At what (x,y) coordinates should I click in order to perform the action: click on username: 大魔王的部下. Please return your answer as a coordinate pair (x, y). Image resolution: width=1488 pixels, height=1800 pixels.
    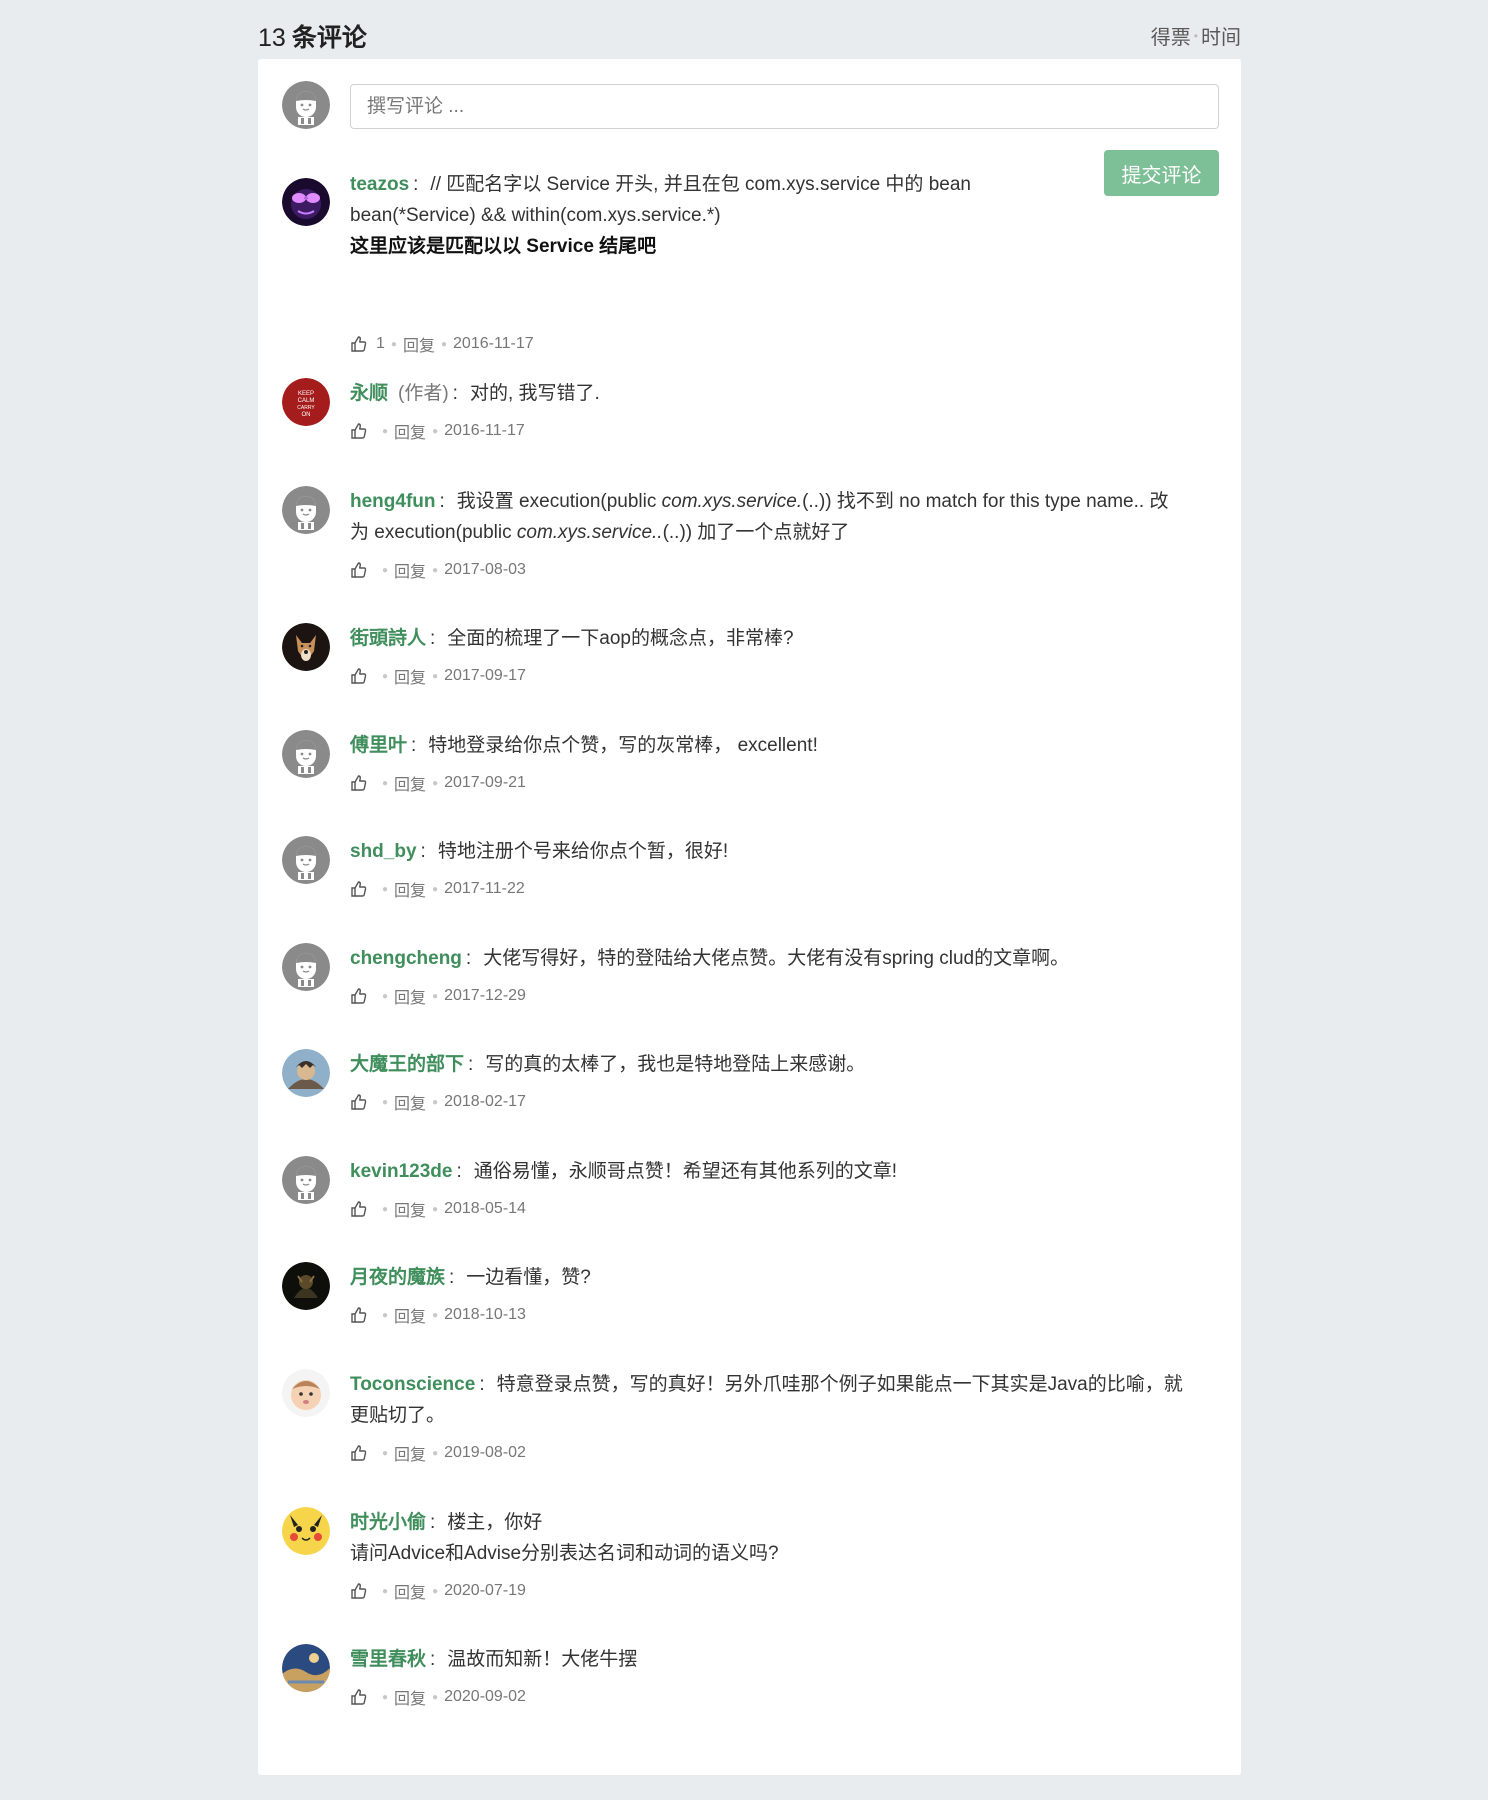
    Looking at the image, I should click on (407, 1064).